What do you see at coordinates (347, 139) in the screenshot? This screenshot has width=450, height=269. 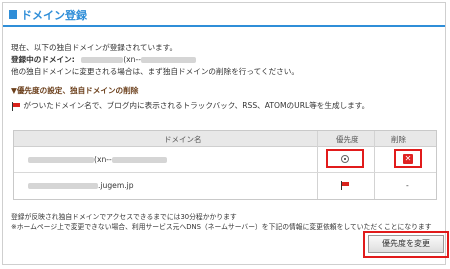 I see `header-priority: 優先度` at bounding box center [347, 139].